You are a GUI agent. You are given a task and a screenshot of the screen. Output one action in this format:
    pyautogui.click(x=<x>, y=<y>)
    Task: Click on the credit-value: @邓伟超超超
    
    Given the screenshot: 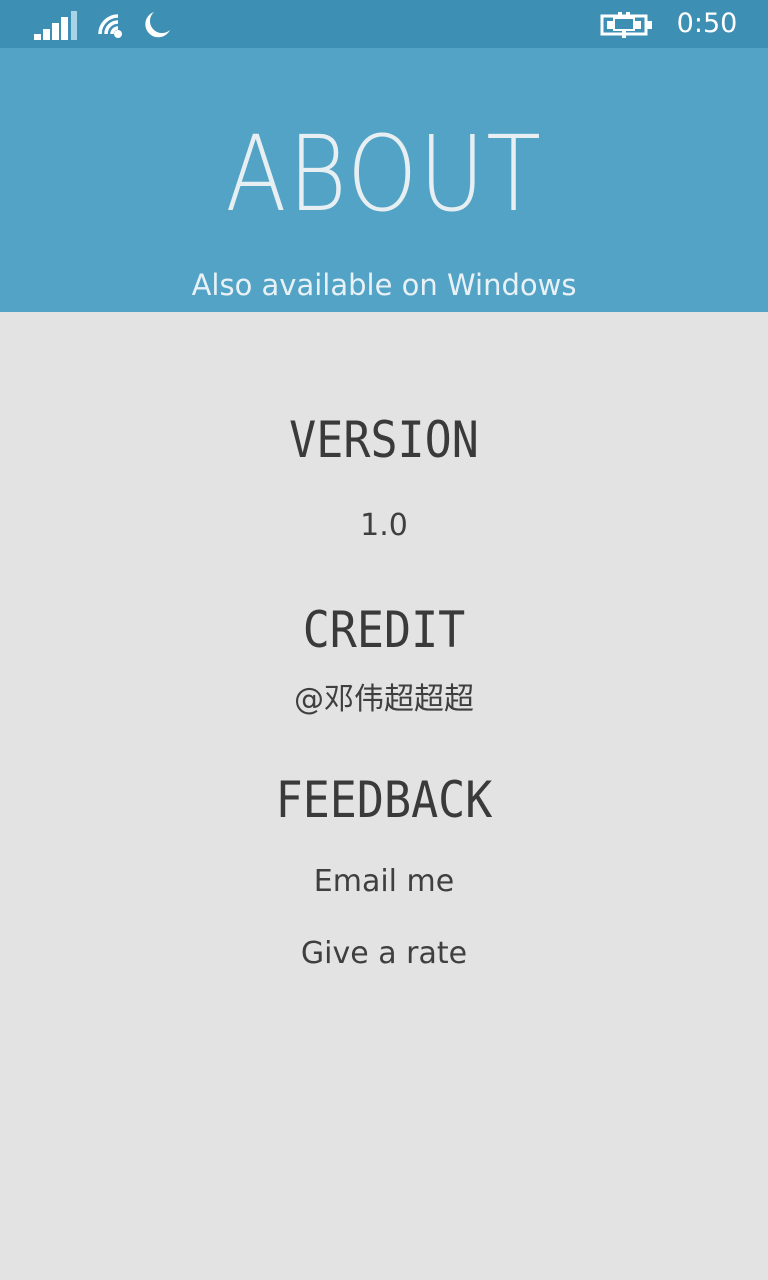 What is the action you would take?
    pyautogui.click(x=384, y=699)
    